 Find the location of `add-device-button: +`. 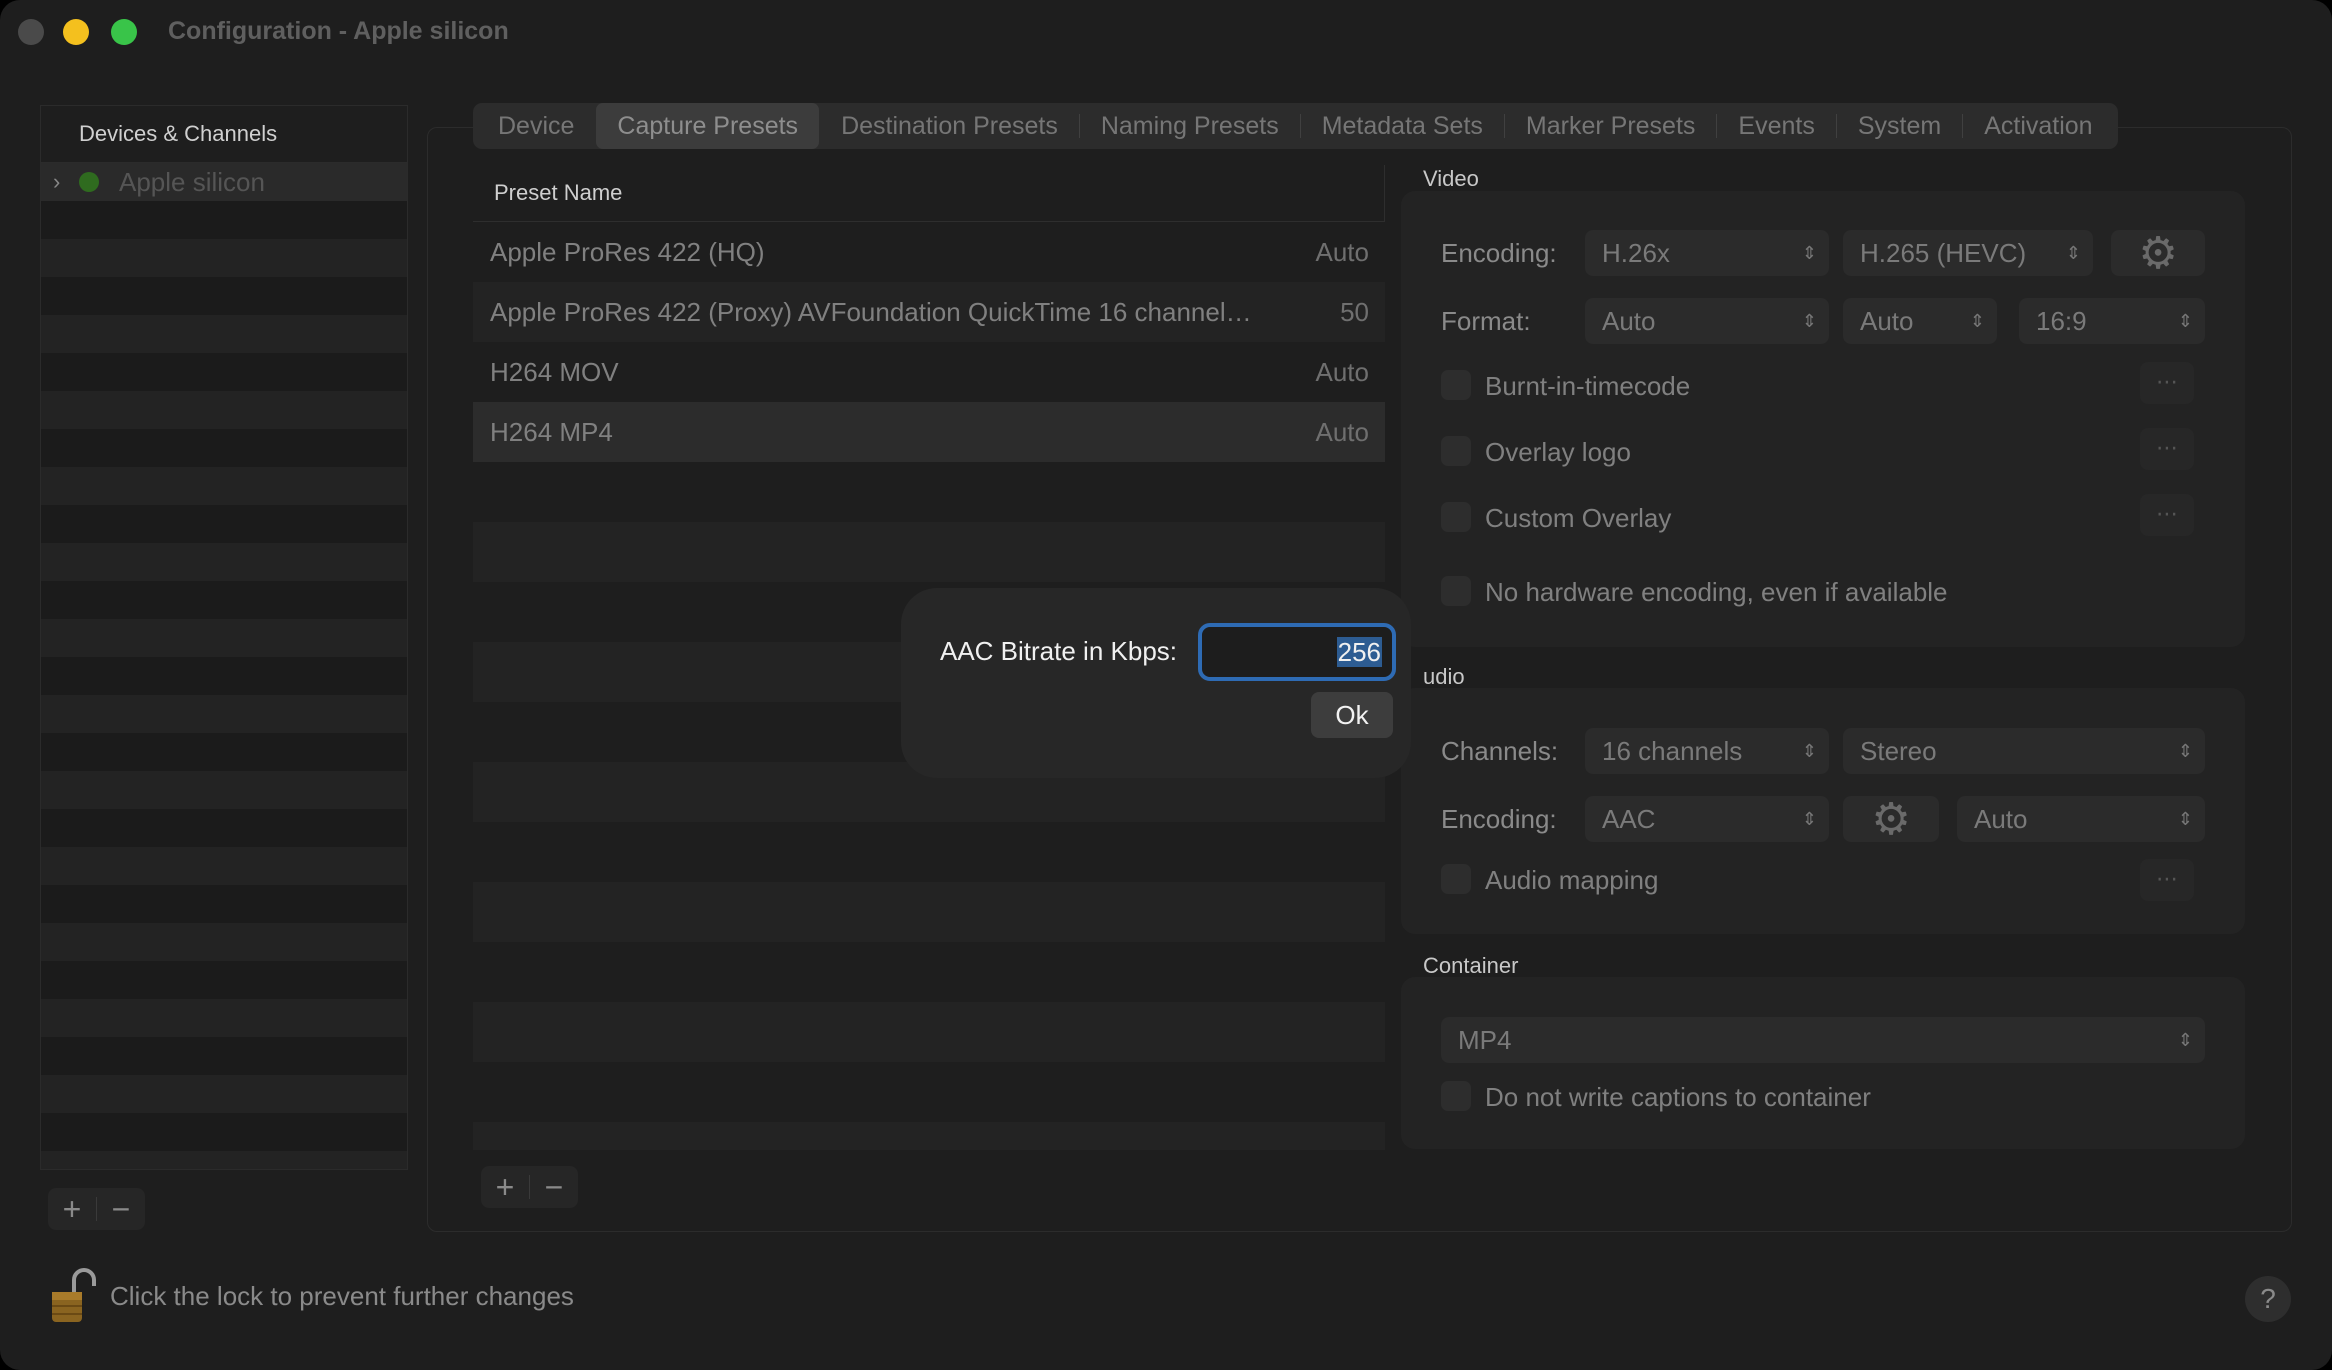

add-device-button: + is located at coordinates (72, 1209).